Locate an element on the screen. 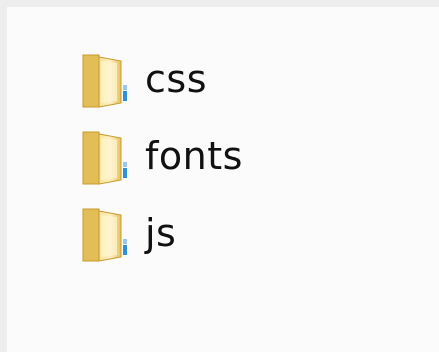  folder-name: js is located at coordinates (161, 233).